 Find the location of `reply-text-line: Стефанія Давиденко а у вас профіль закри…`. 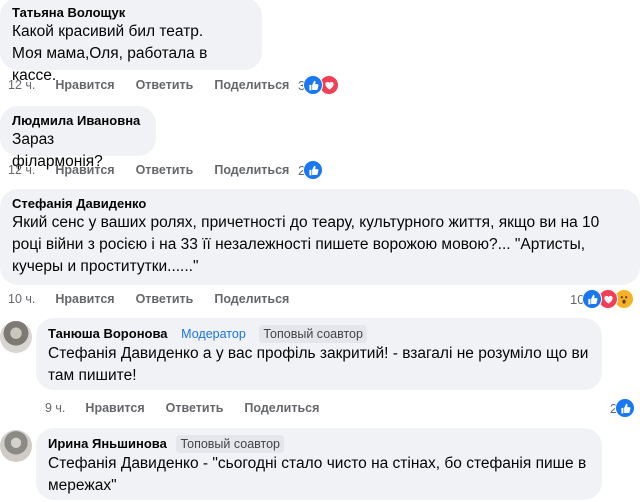

reply-text-line: Стефанія Давиденко а у вас профіль закри… is located at coordinates (318, 353).